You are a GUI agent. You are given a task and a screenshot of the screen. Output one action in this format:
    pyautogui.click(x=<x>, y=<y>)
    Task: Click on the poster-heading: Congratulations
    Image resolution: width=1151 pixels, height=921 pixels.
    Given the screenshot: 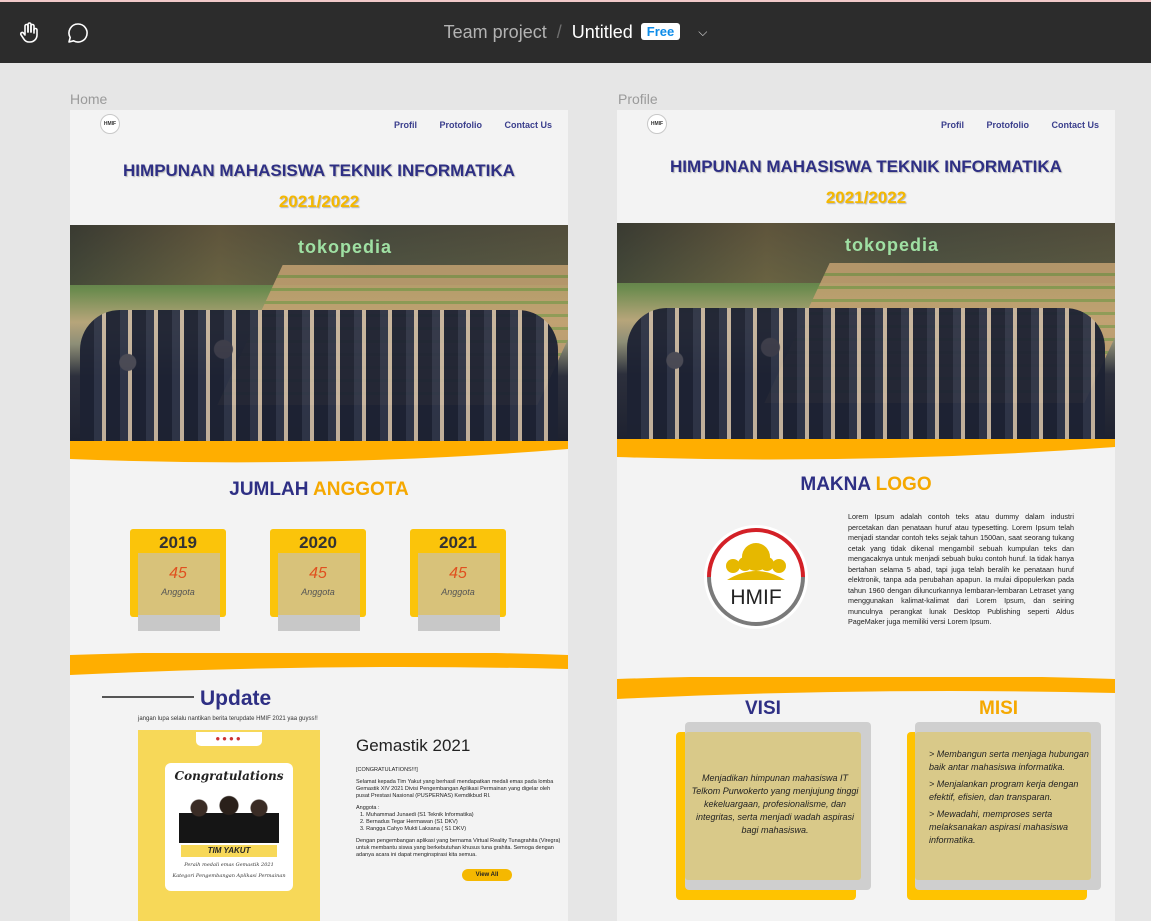 What is the action you would take?
    pyautogui.click(x=229, y=776)
    